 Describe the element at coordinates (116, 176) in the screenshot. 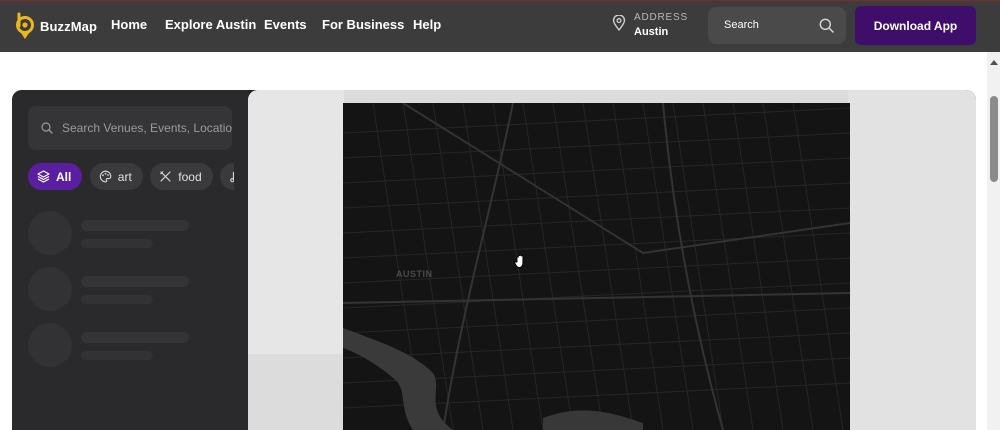

I see `filter-chip-art: art` at that location.